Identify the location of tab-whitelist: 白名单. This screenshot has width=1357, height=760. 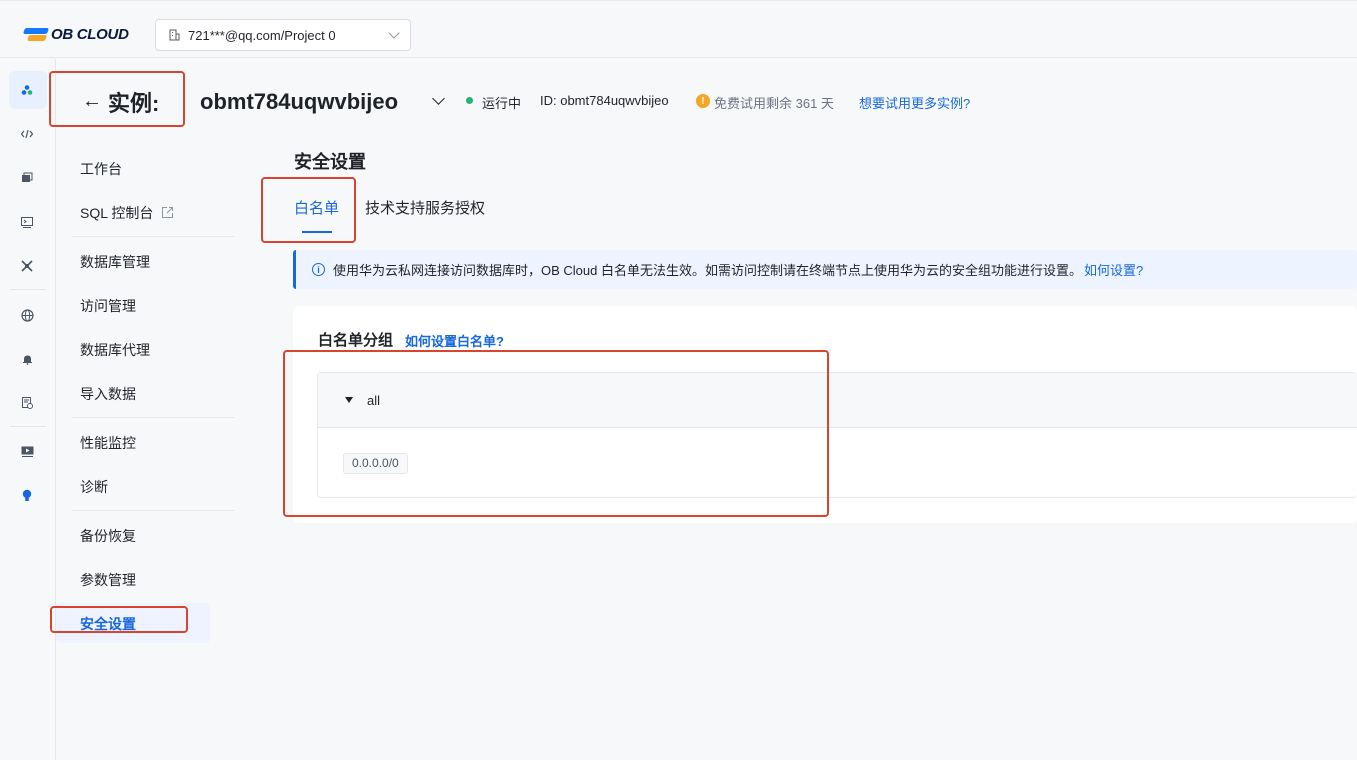
(316, 207).